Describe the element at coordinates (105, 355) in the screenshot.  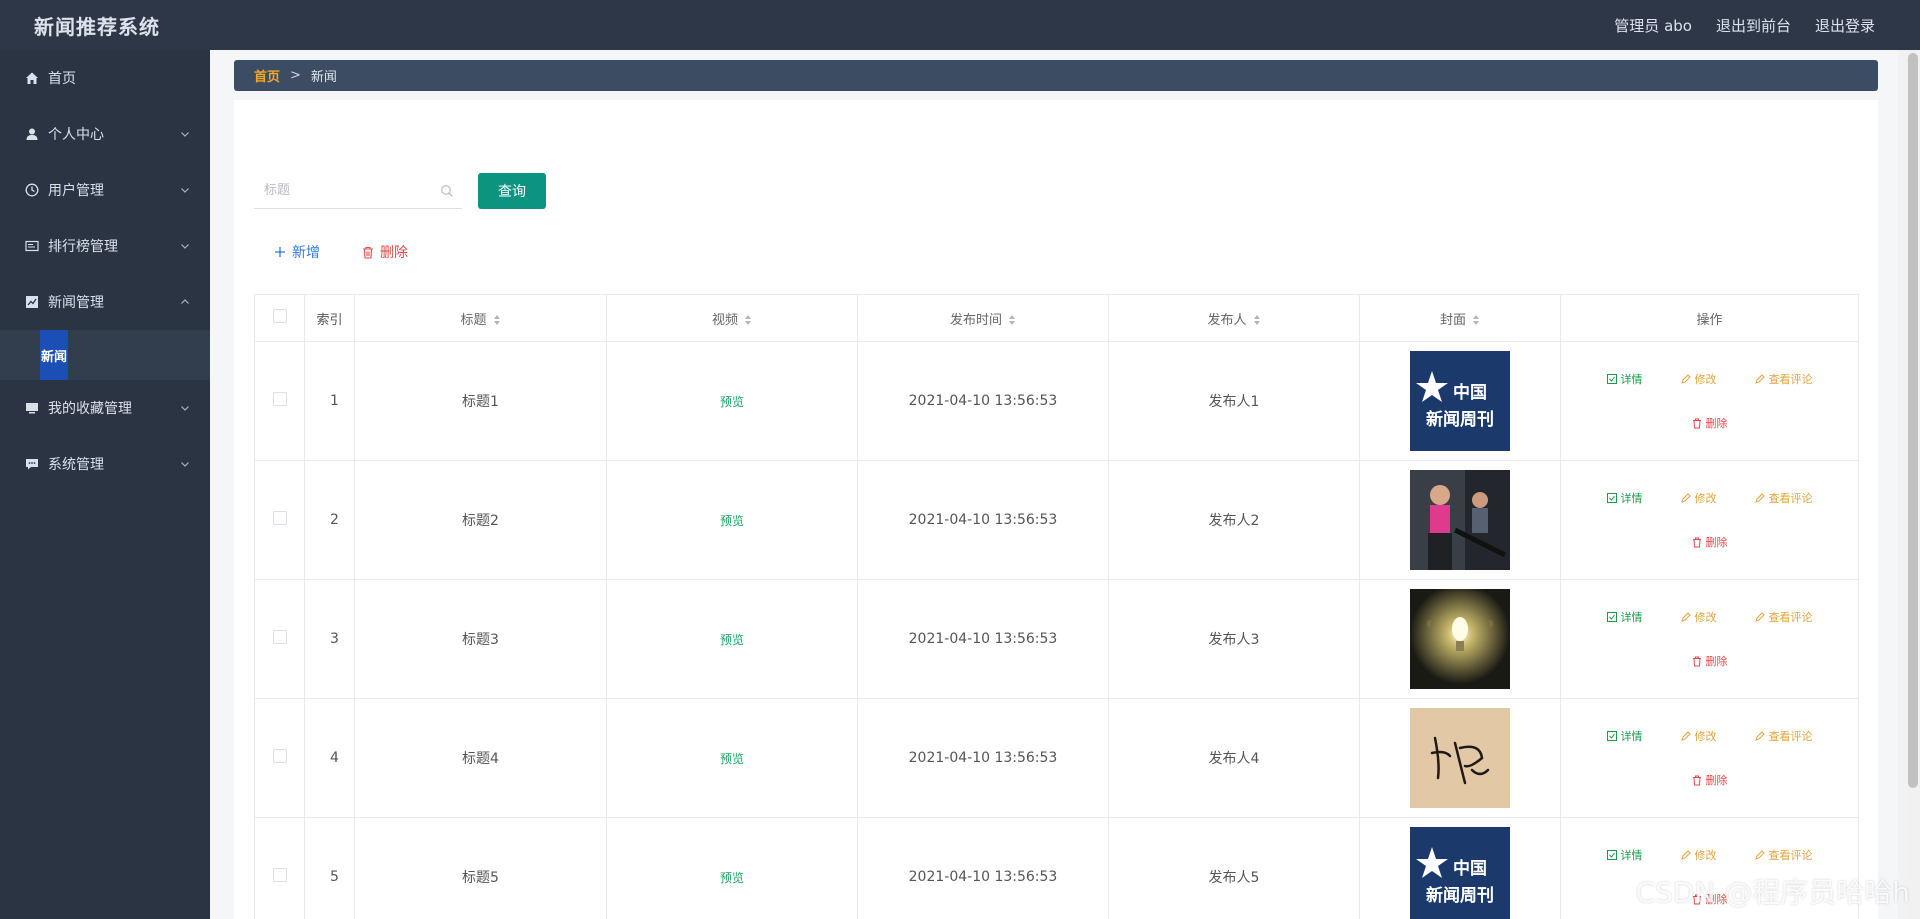
I see `sidebar-subitem-news: 新闻` at that location.